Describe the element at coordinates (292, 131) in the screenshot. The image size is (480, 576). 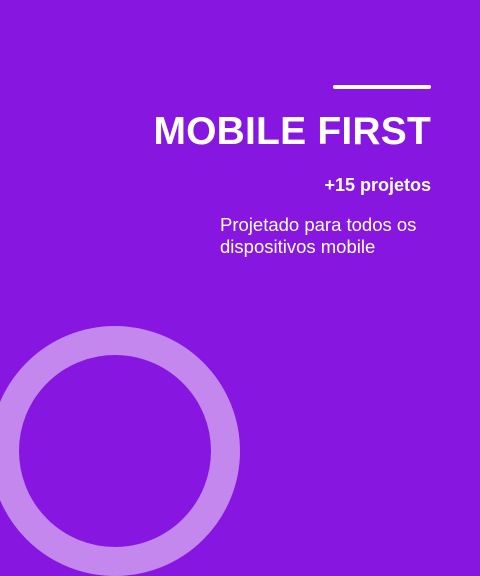
I see `page-title: MOBILE FIRST` at that location.